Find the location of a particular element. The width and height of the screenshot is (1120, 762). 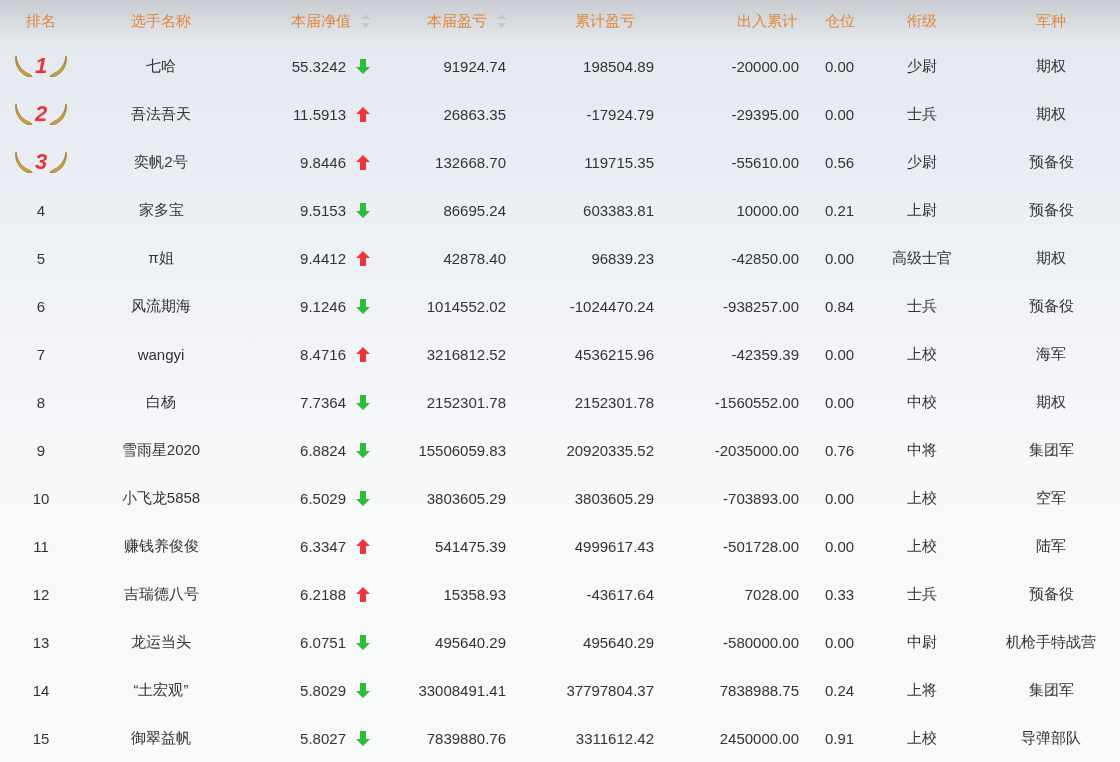

net-value: 9.8446 is located at coordinates (323, 162).